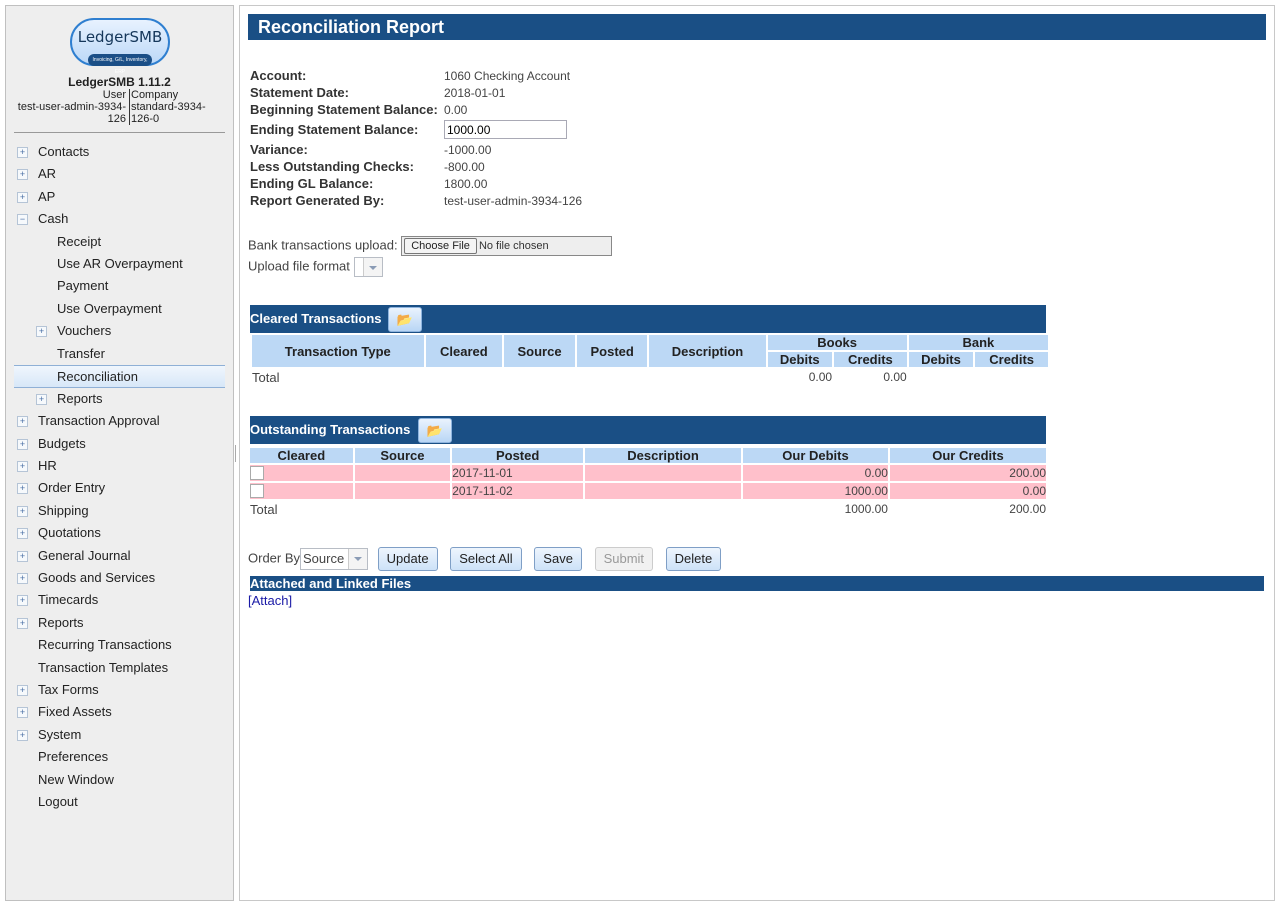  I want to click on sidebar-item-shipping: + Shipping, so click(119, 511).